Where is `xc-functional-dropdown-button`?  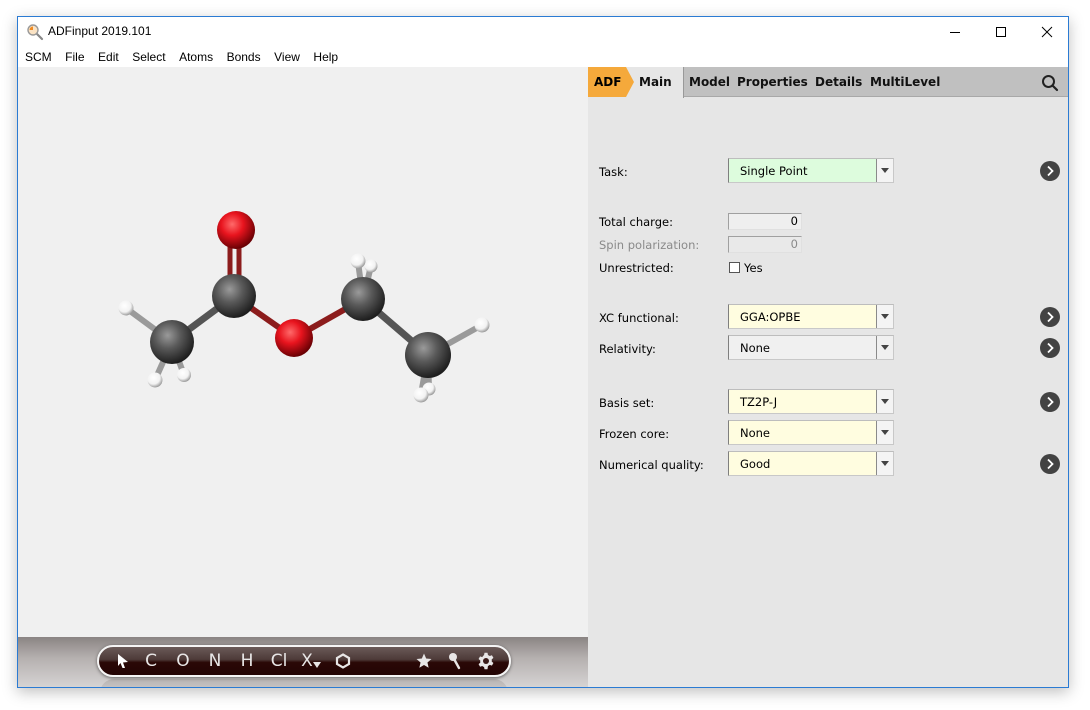
xc-functional-dropdown-button is located at coordinates (884, 316).